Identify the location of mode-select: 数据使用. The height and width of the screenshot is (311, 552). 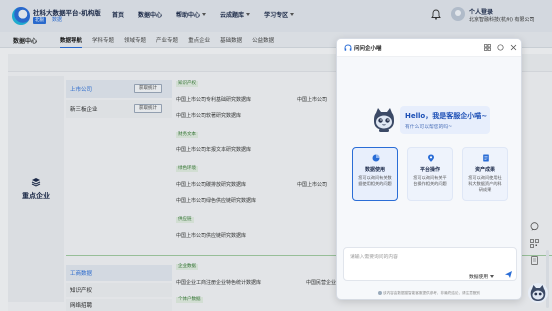
(482, 276).